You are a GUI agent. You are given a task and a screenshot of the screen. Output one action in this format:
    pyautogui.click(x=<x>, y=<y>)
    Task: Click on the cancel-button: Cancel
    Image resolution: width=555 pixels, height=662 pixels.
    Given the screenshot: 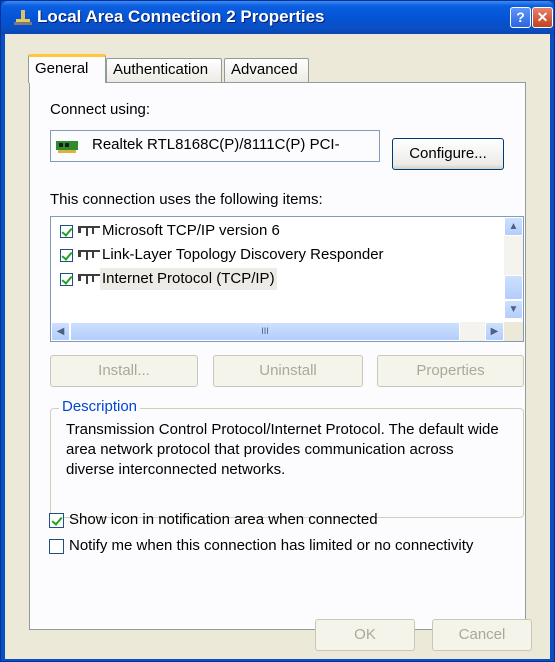 What is the action you would take?
    pyautogui.click(x=482, y=635)
    